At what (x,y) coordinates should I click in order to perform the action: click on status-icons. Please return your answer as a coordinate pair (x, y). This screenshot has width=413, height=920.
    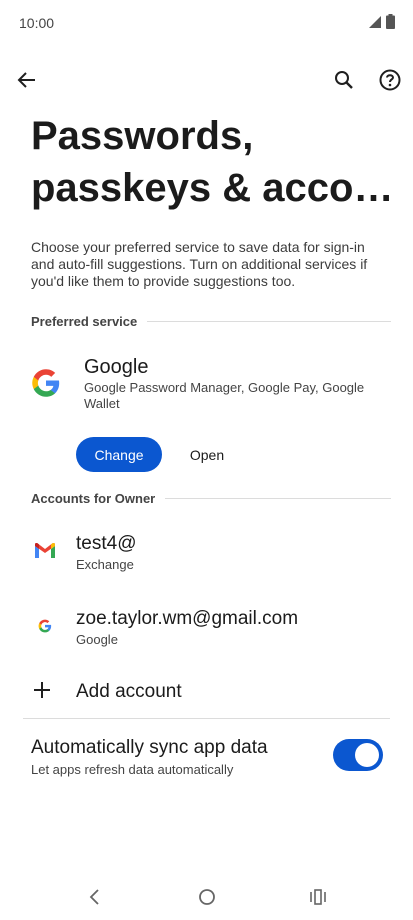
    Looking at the image, I should click on (381, 21).